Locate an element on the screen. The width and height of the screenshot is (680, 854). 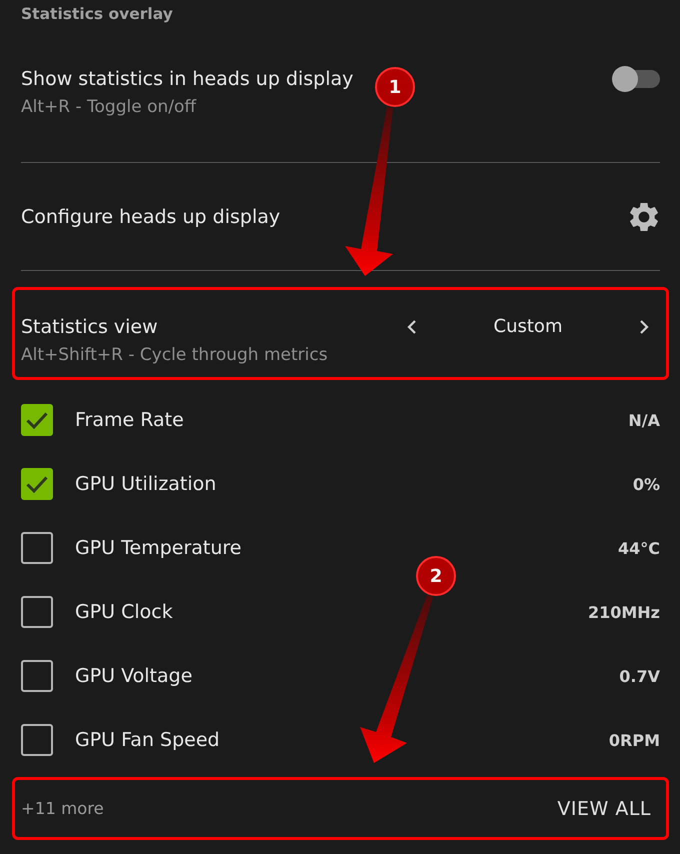
section-title: Statistics overlay is located at coordinates (97, 14).